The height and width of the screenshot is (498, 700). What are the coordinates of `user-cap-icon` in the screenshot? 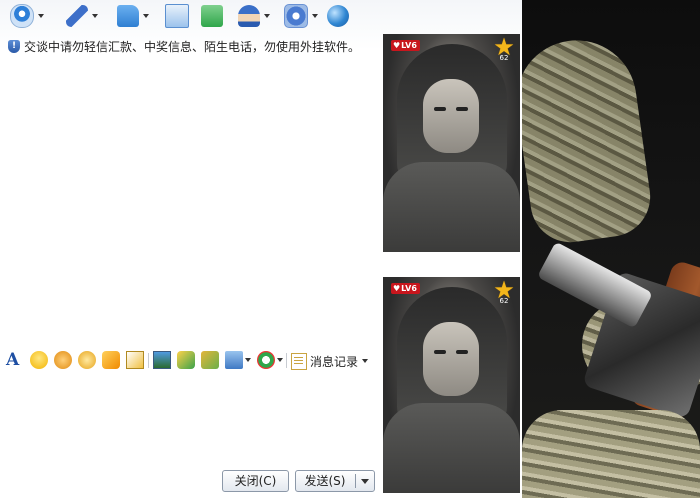 It's located at (249, 16).